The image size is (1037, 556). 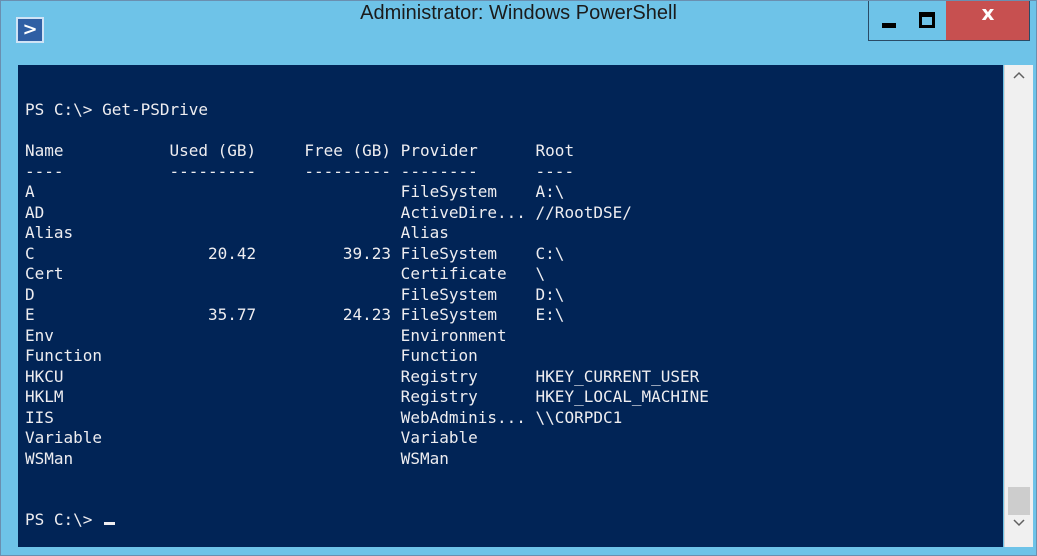 What do you see at coordinates (889, 25) in the screenshot?
I see `minimize-icon` at bounding box center [889, 25].